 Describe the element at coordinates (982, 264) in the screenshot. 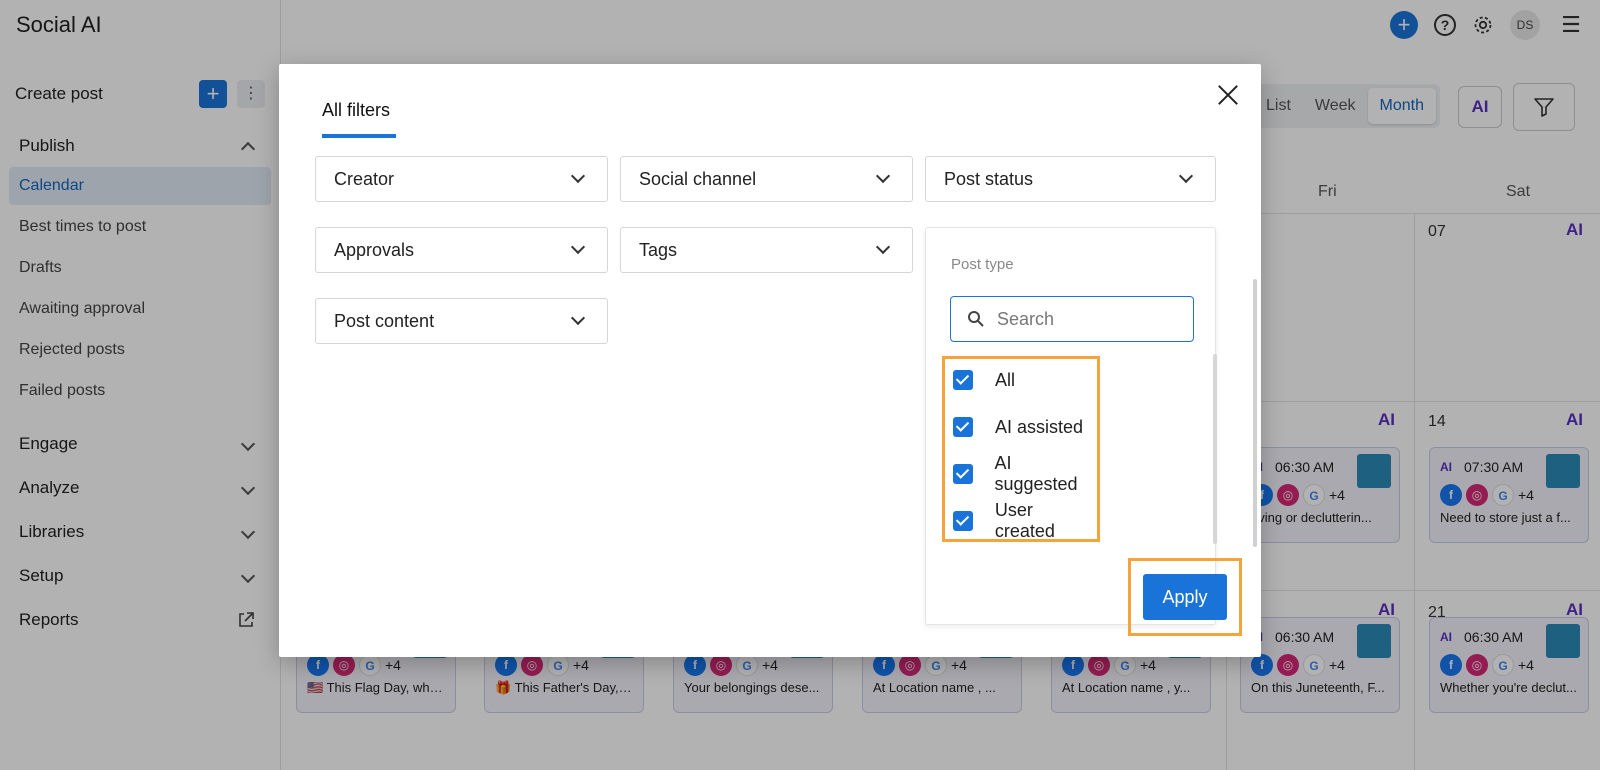

I see `post-type-label: Post type` at that location.